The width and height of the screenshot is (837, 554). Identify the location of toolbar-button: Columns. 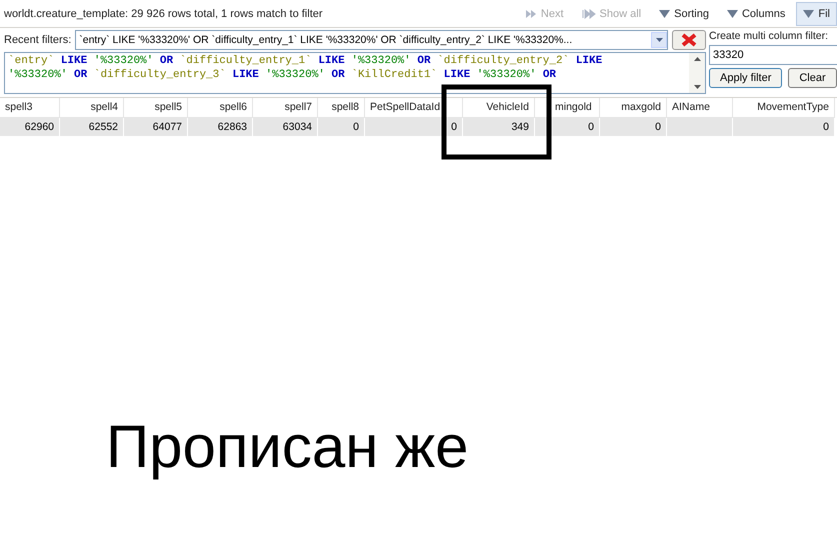
(756, 14).